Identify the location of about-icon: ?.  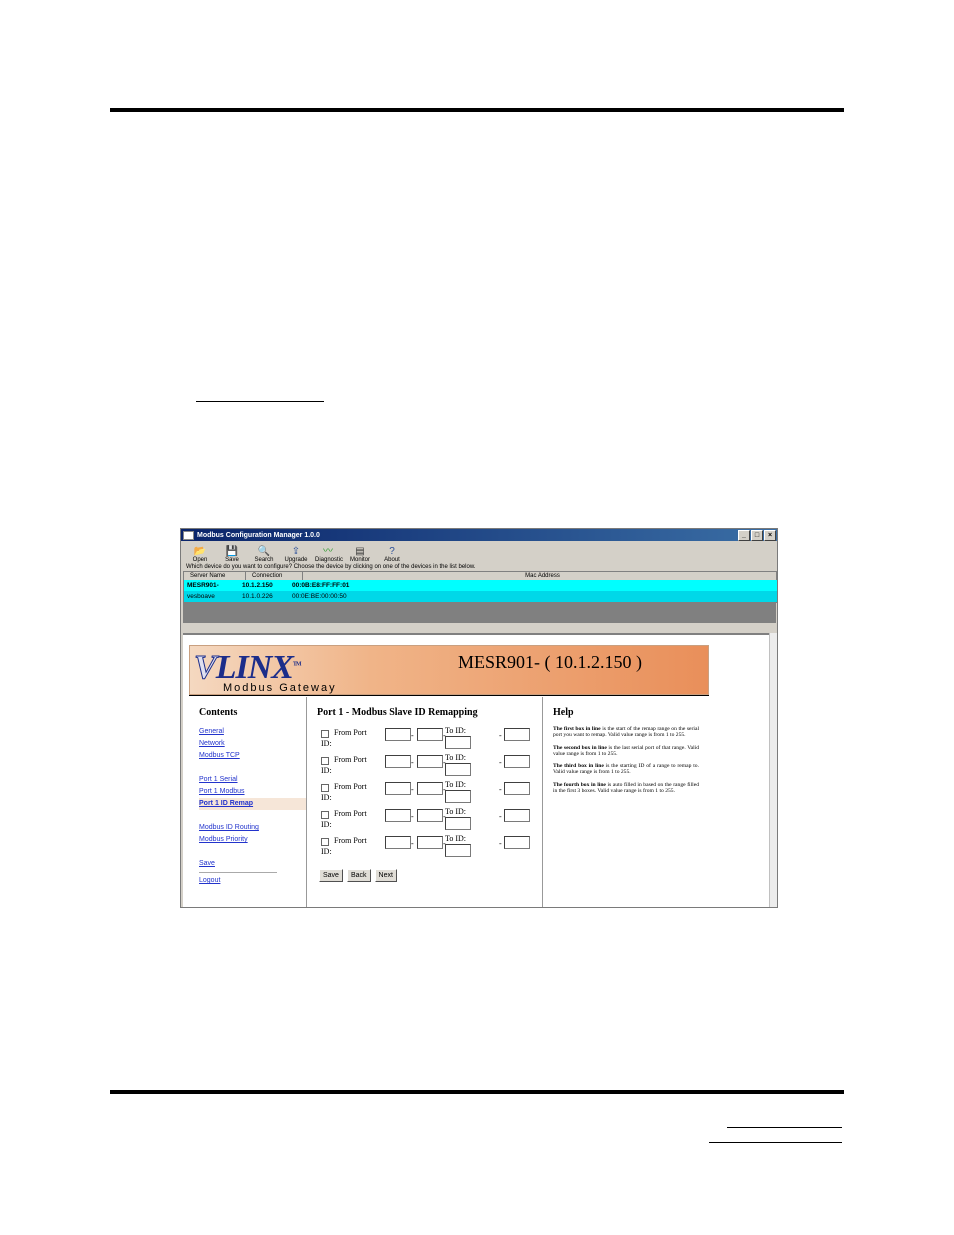
(392, 551).